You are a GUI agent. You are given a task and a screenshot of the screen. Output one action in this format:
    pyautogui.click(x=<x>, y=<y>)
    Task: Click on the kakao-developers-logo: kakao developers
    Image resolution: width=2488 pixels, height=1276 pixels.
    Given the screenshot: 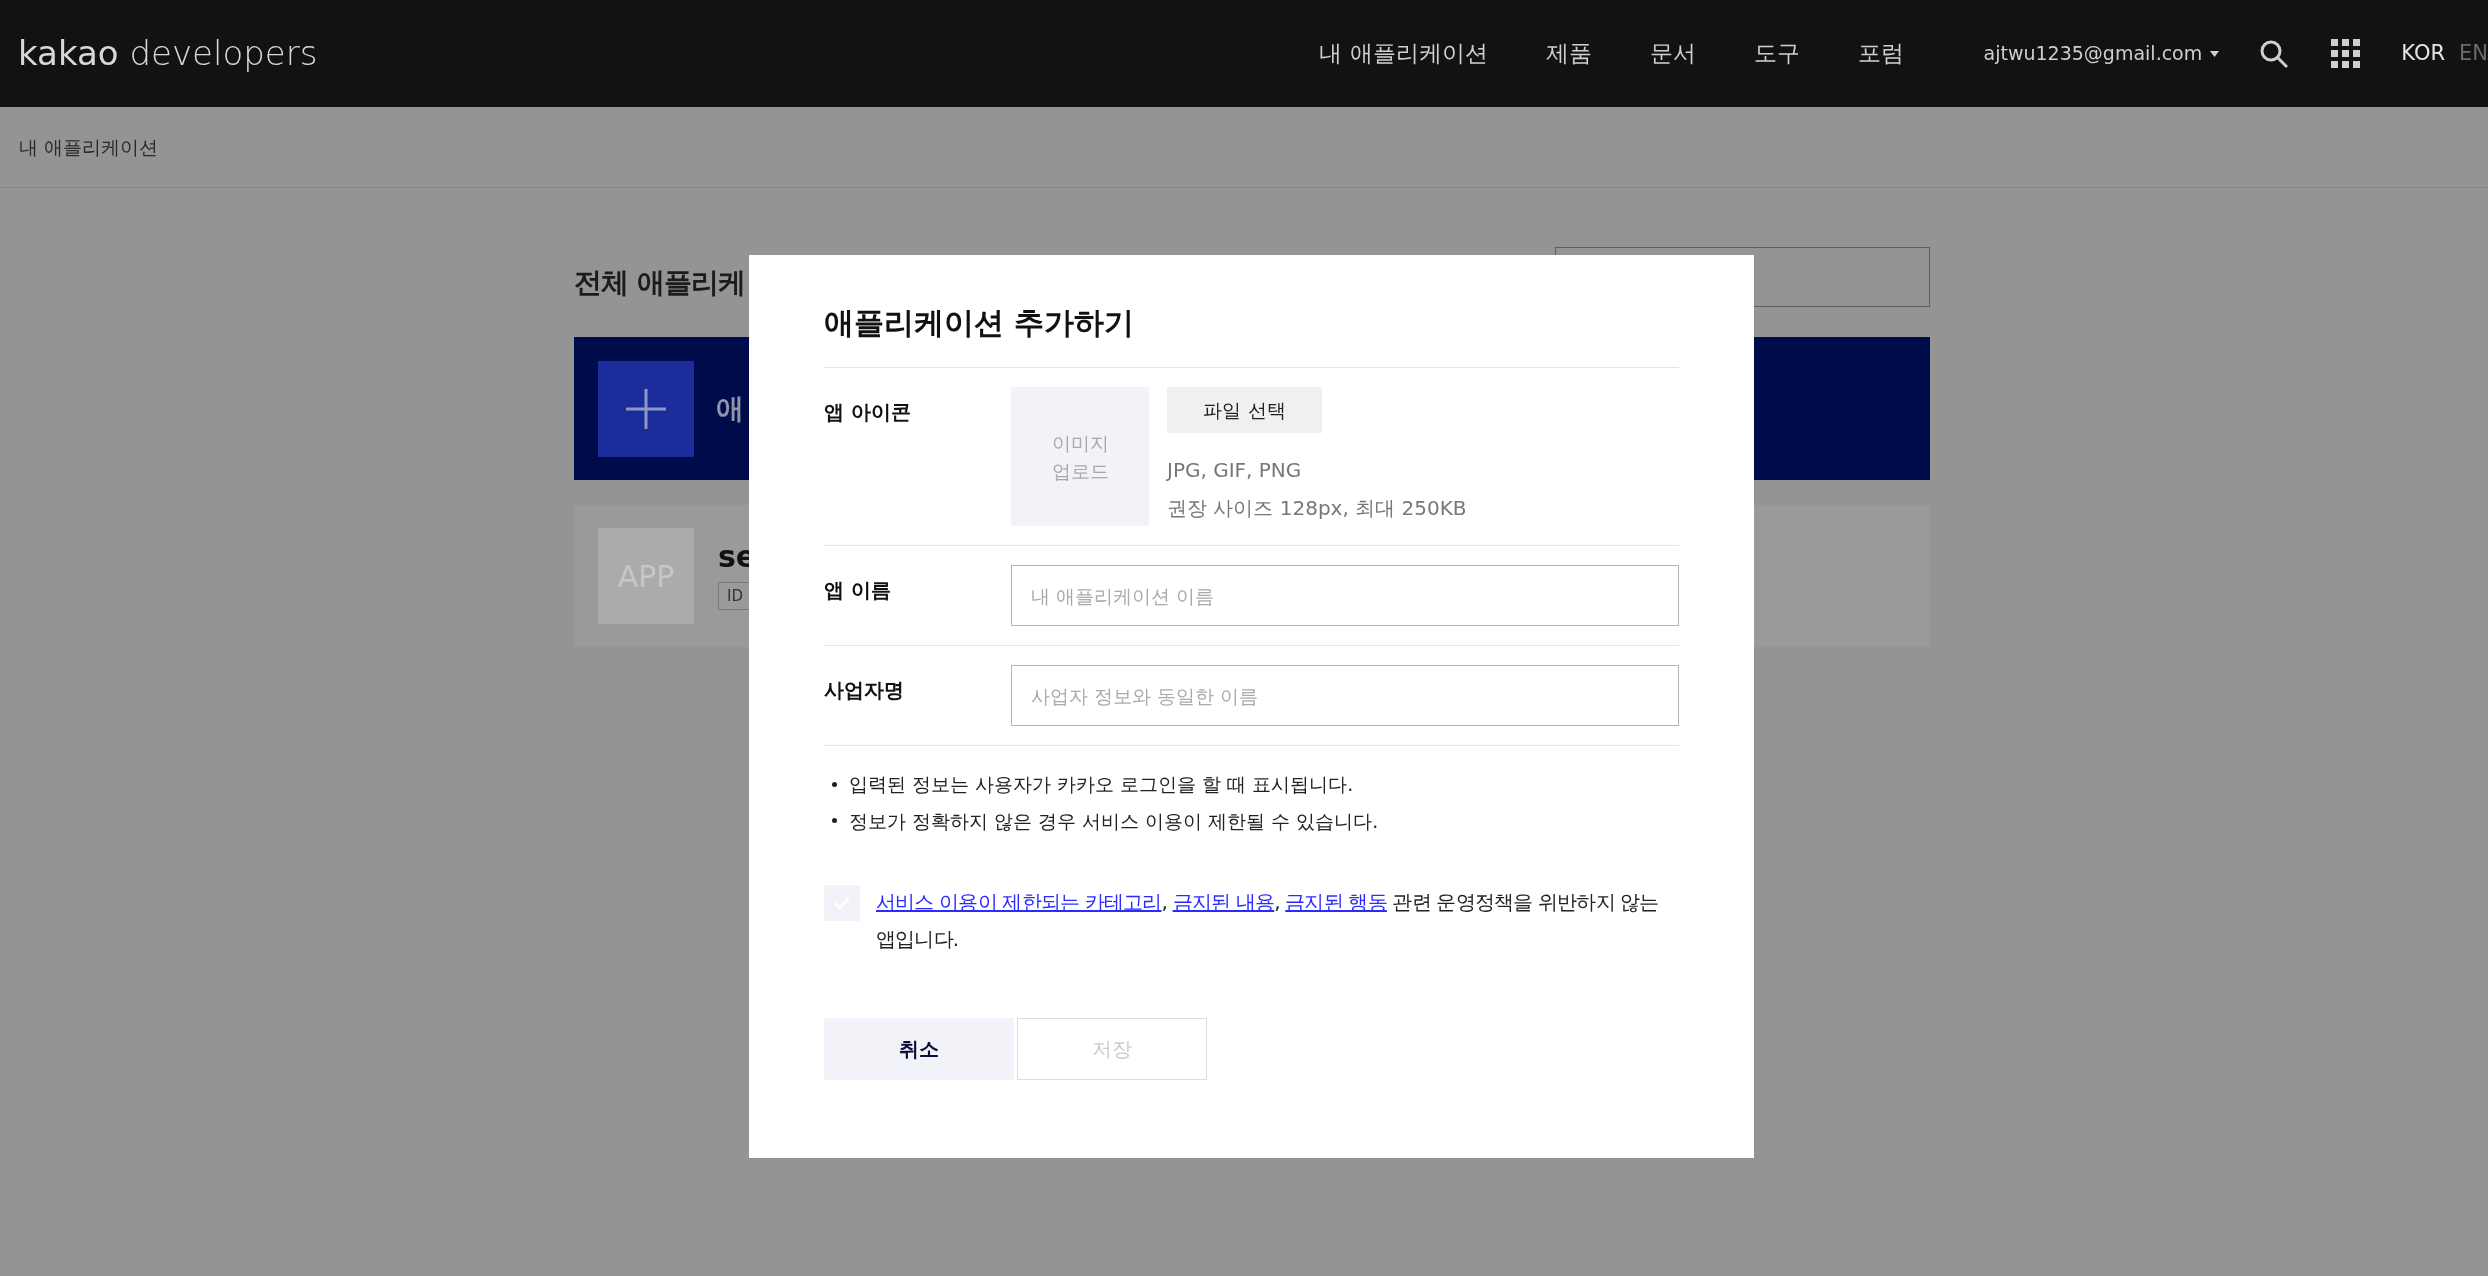 What is the action you would take?
    pyautogui.click(x=168, y=53)
    